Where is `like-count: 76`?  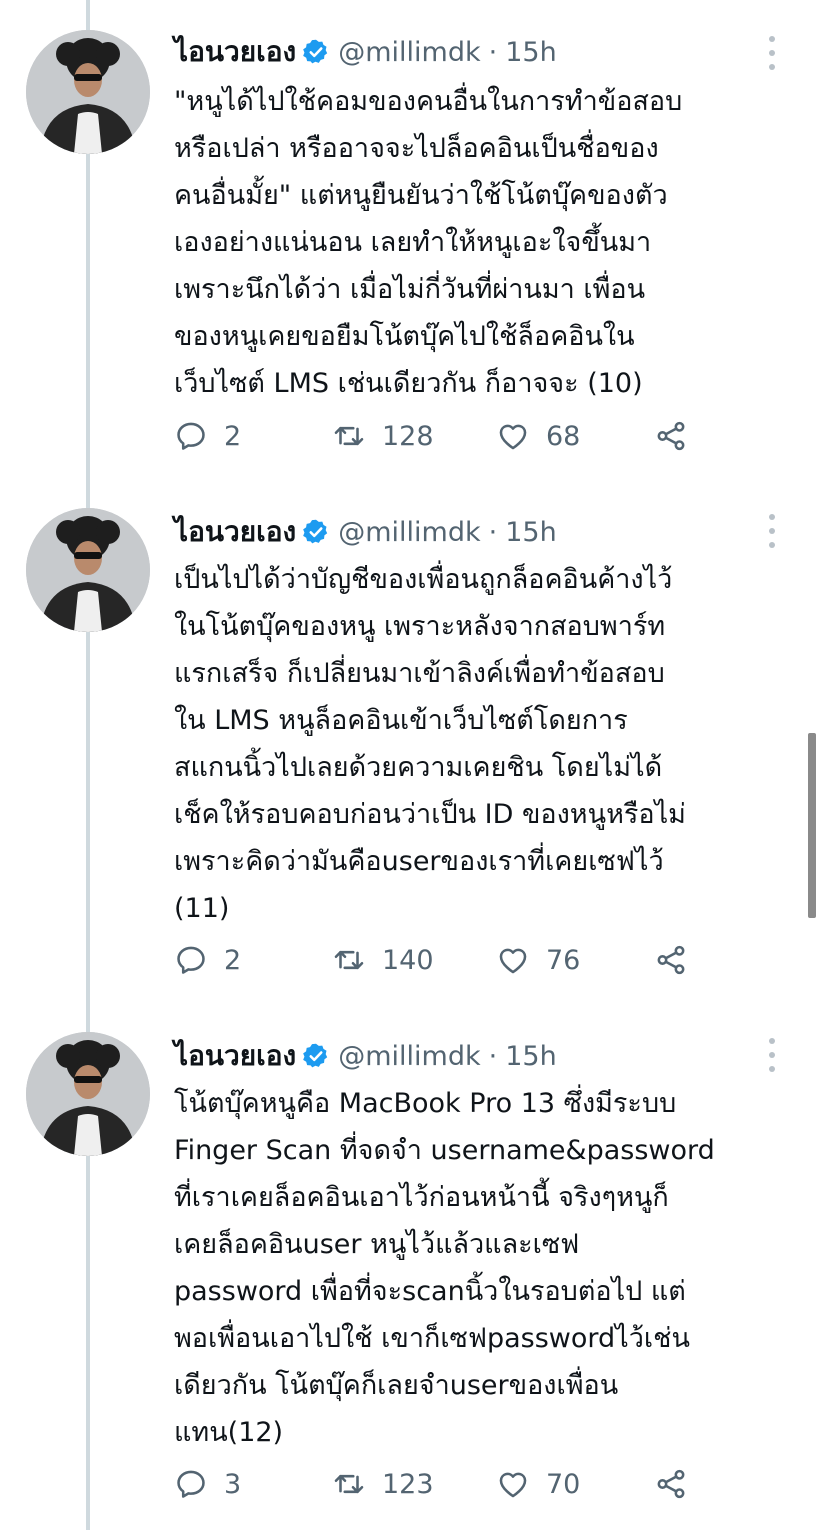
like-count: 76 is located at coordinates (563, 960).